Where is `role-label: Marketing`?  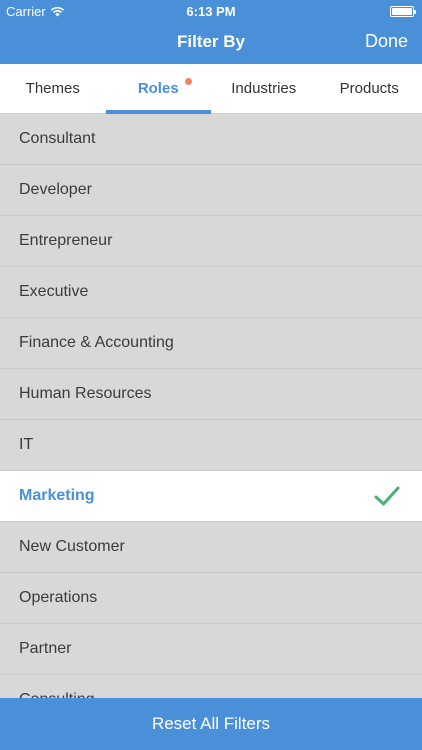
role-label: Marketing is located at coordinates (57, 495).